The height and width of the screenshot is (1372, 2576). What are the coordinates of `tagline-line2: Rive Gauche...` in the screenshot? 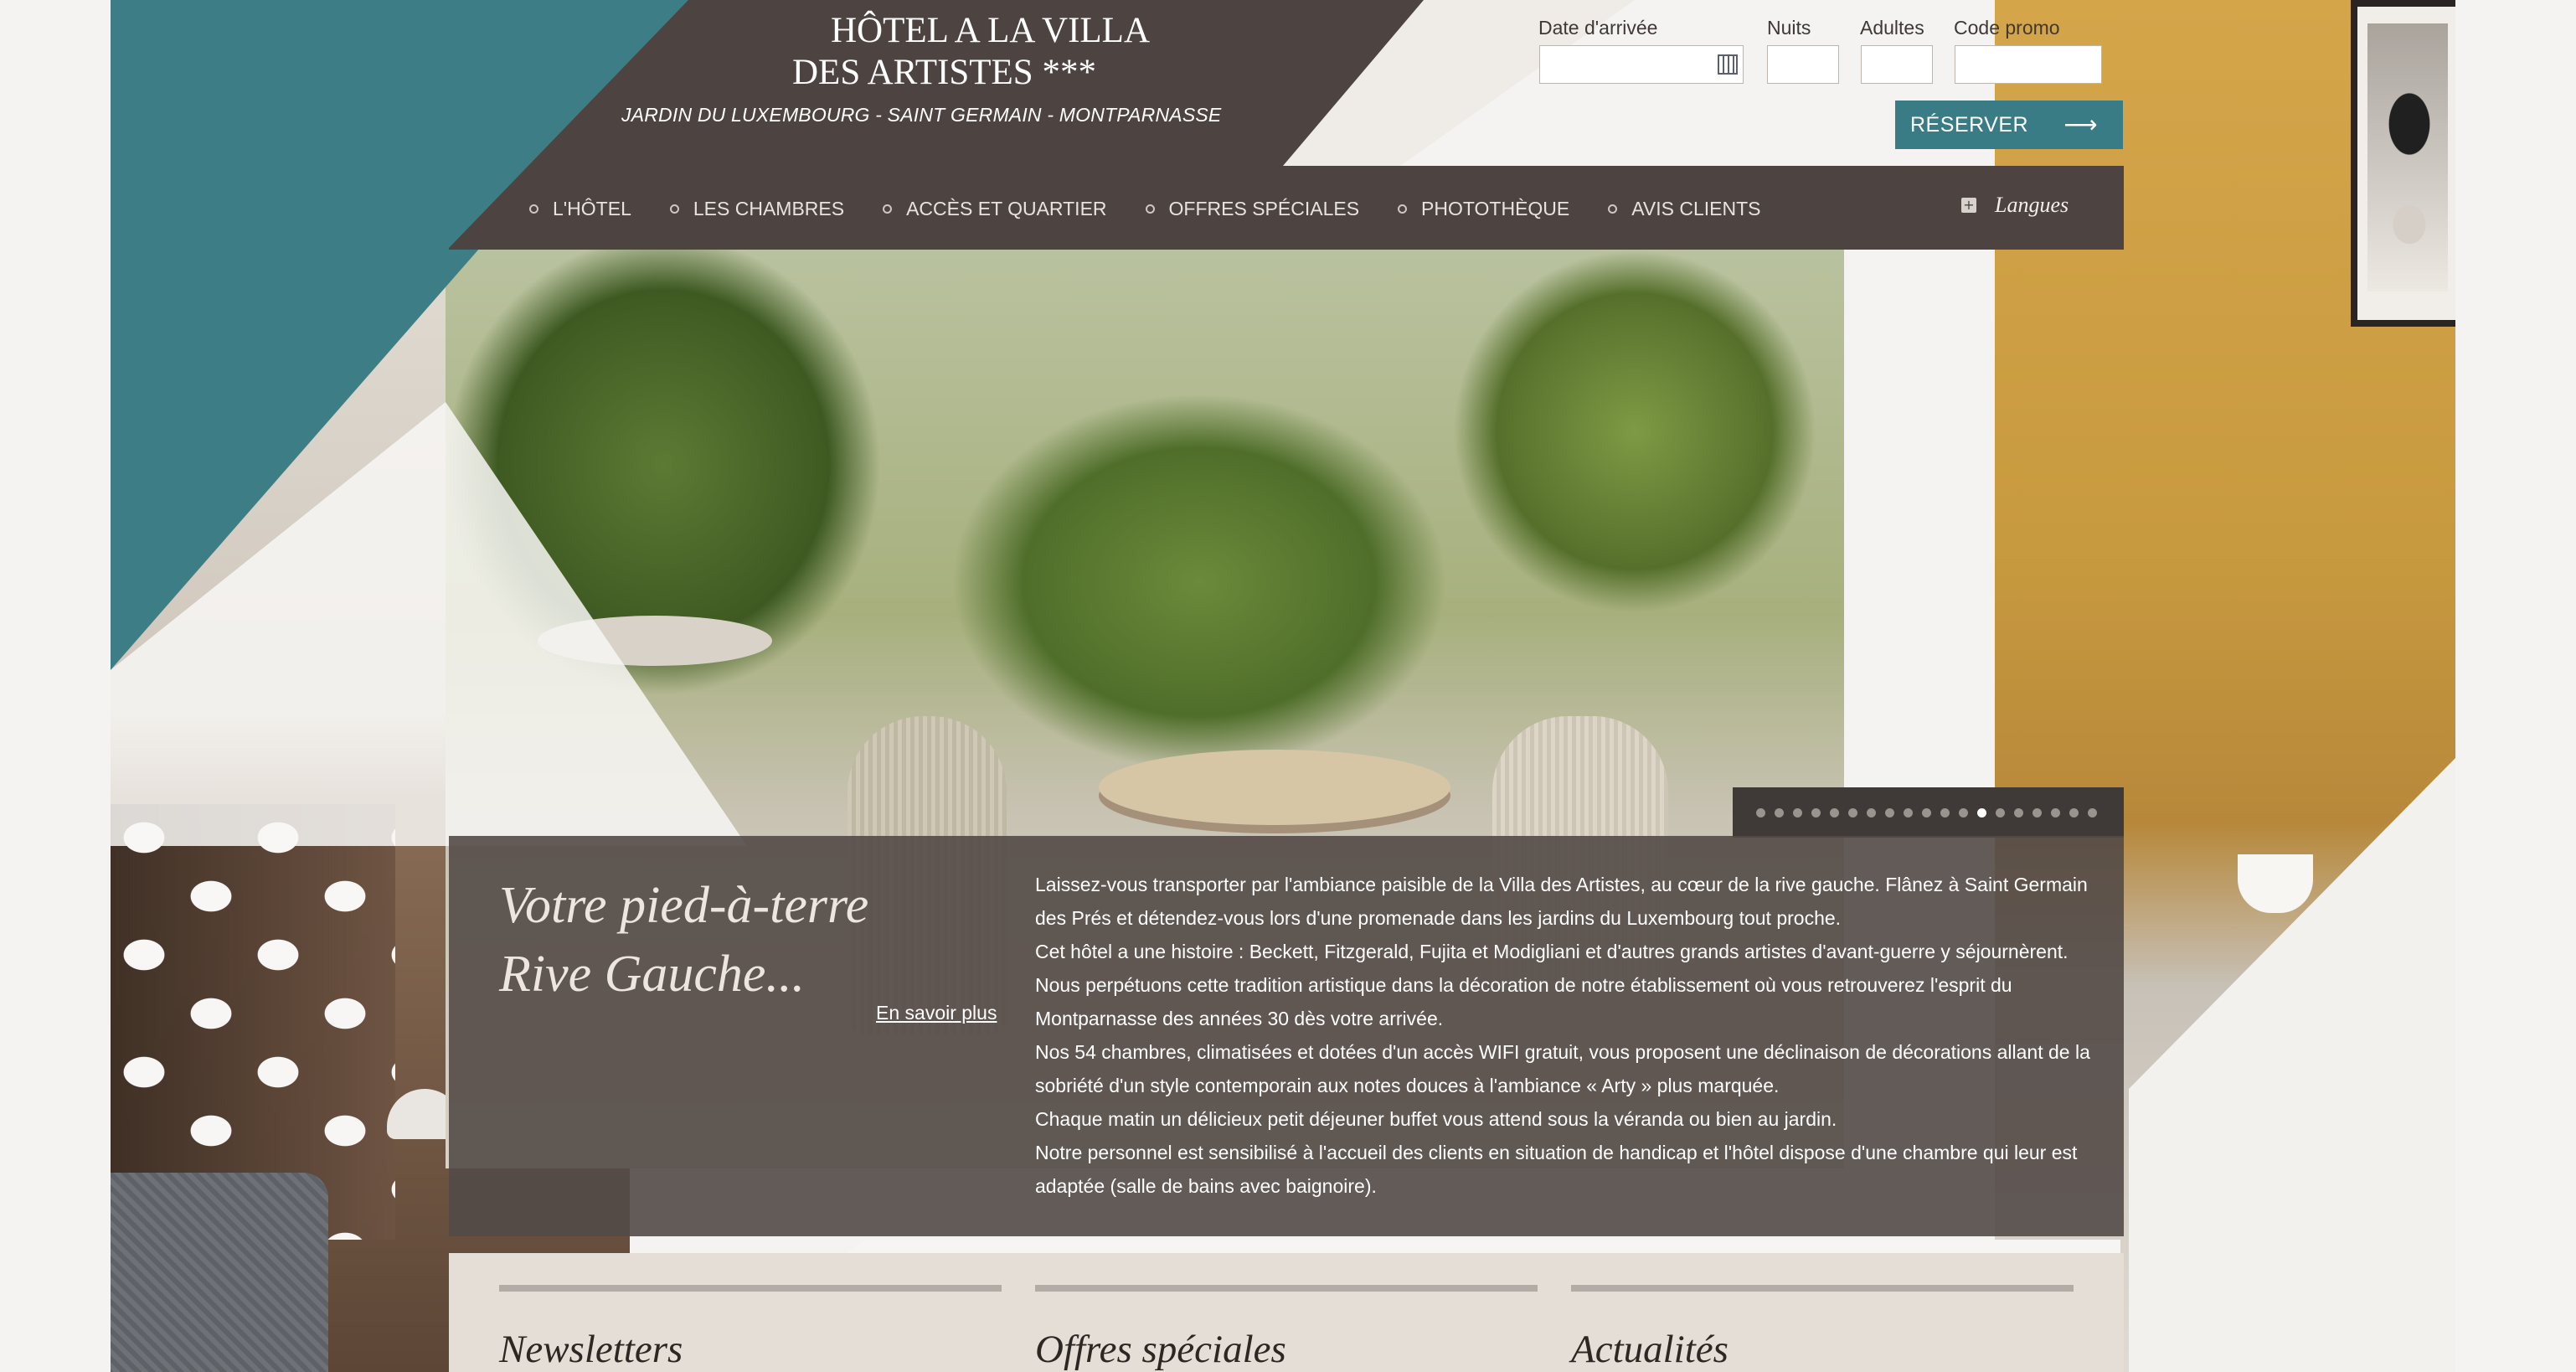 It's located at (652, 975).